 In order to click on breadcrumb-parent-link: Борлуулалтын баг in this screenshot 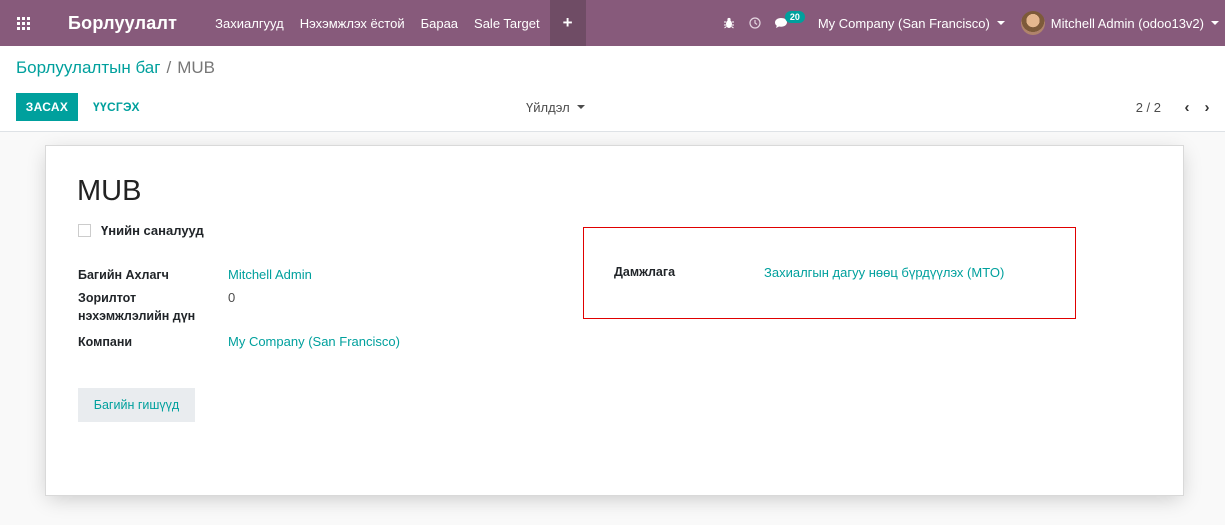, I will do `click(88, 67)`.